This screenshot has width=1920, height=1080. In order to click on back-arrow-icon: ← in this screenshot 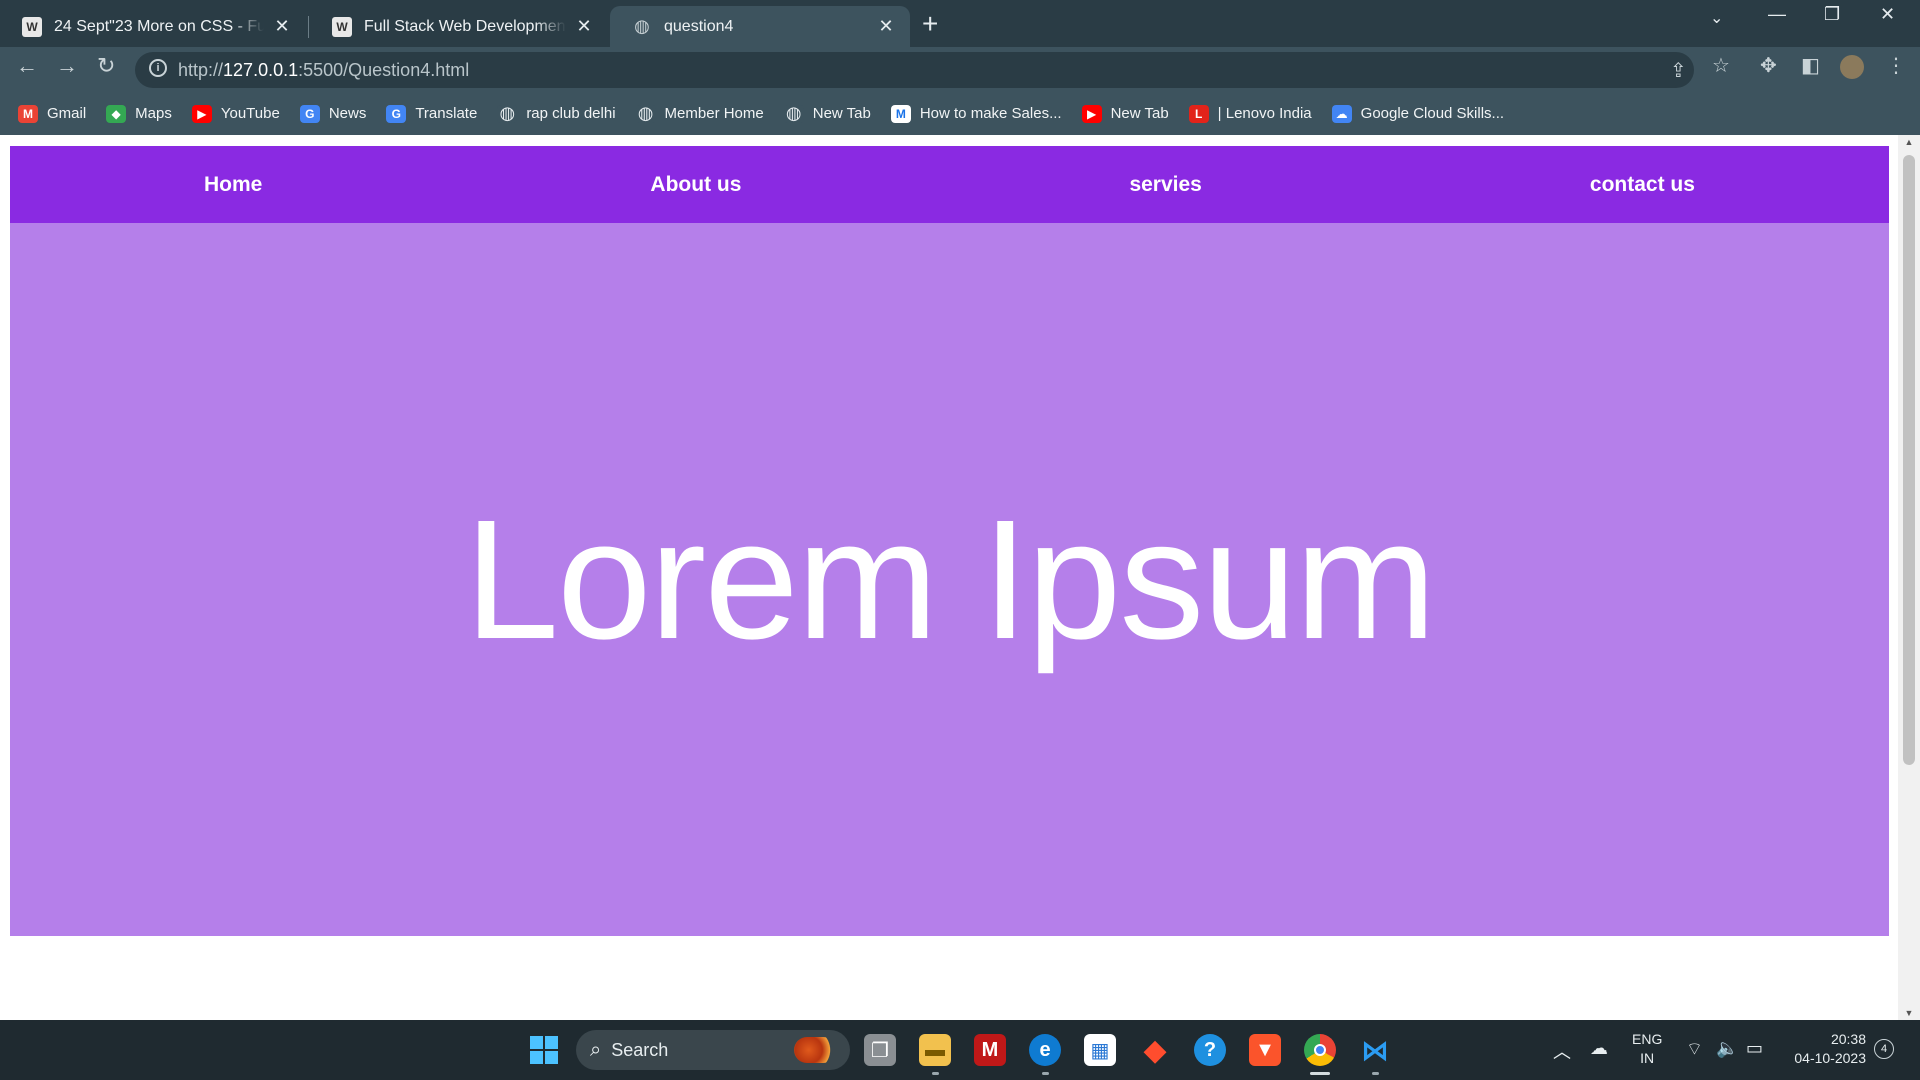, I will do `click(27, 66)`.